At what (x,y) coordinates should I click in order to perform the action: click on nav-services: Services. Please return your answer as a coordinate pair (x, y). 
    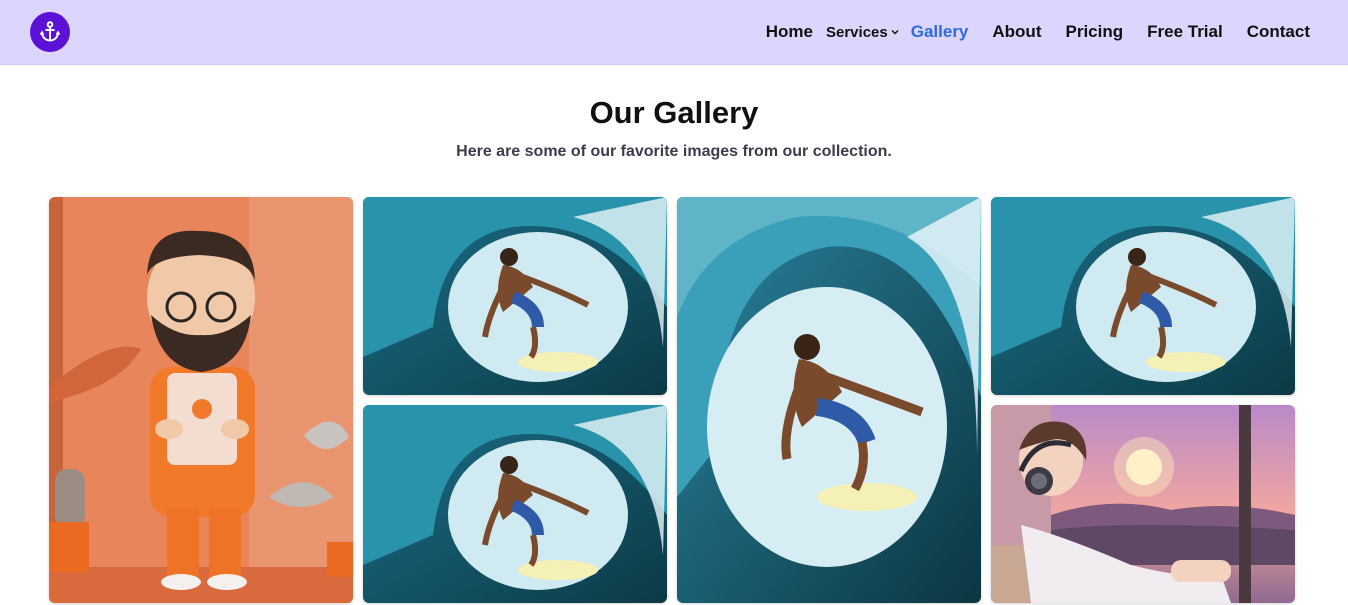
    Looking at the image, I should click on (862, 32).